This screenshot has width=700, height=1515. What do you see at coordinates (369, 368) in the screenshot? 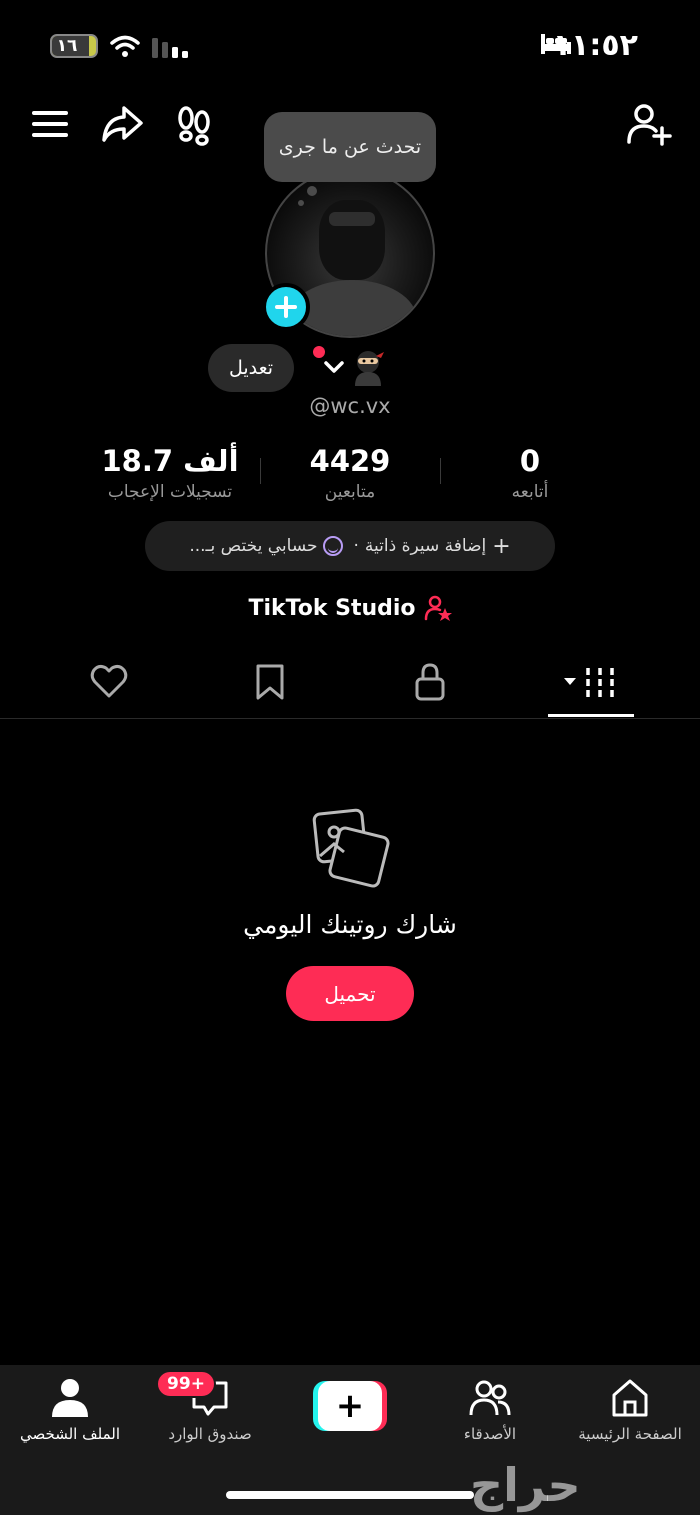
I see `ninja-emoji-icon` at bounding box center [369, 368].